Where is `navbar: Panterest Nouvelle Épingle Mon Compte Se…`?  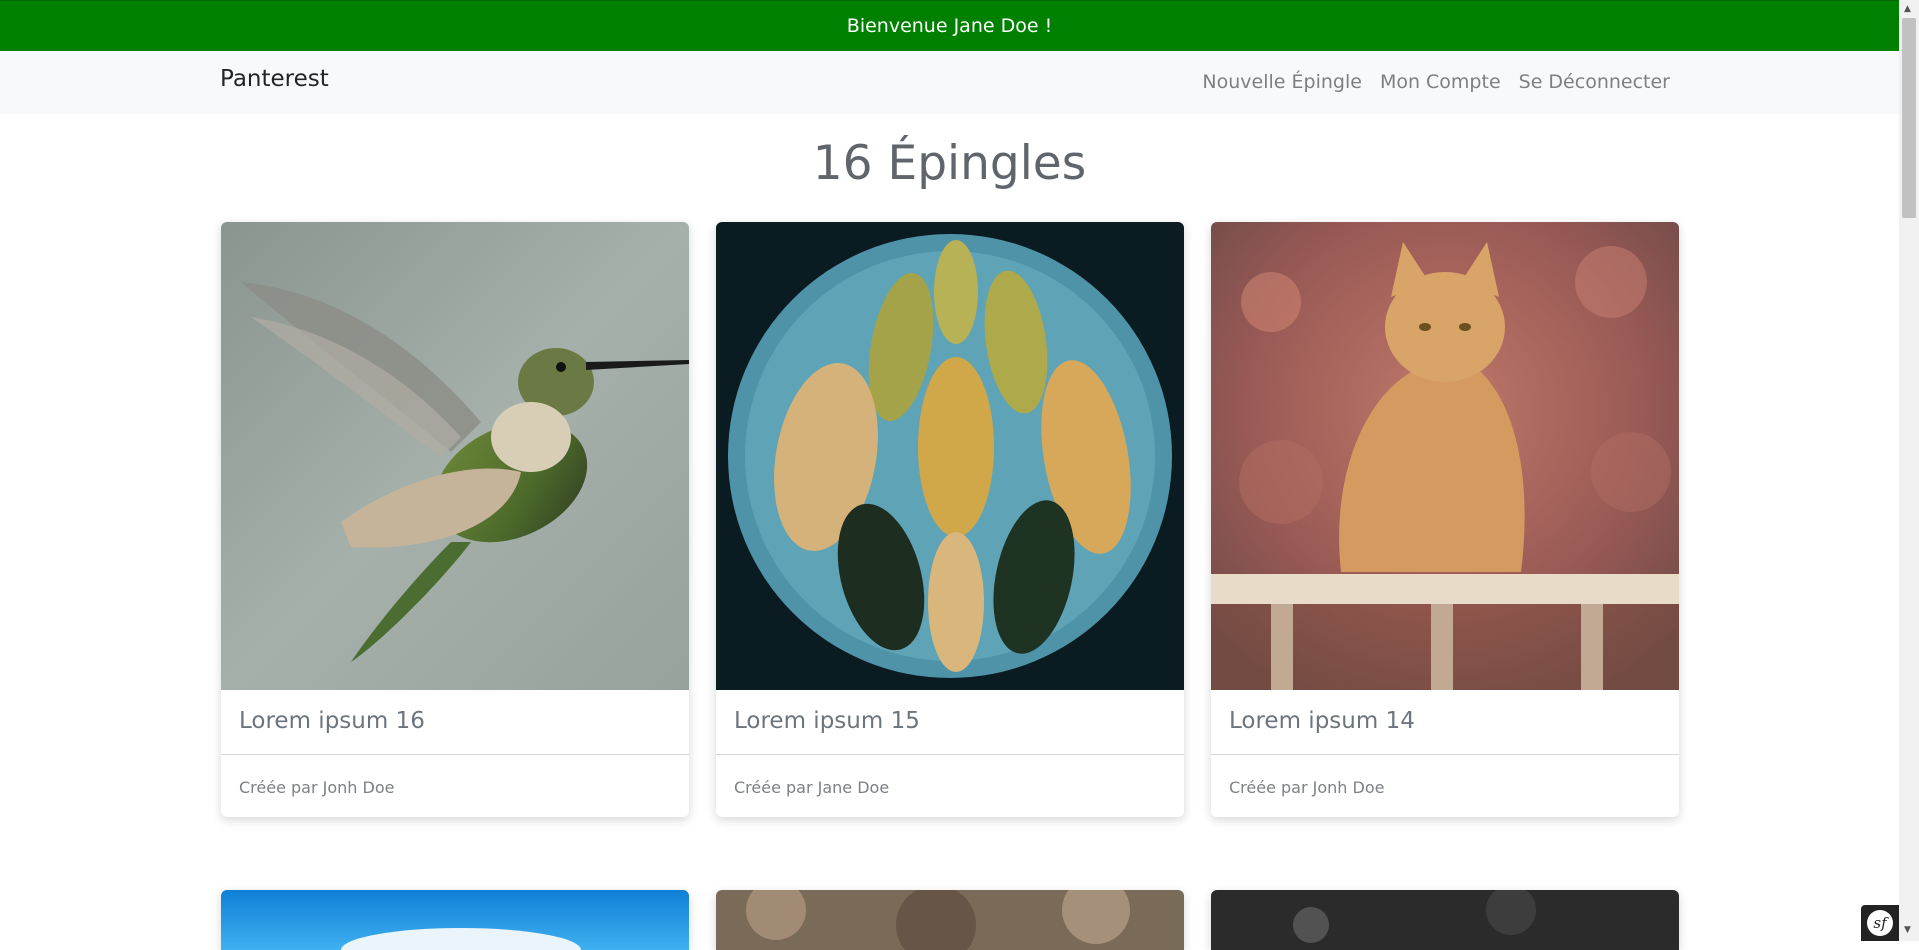
navbar: Panterest Nouvelle Épingle Mon Compte Se… is located at coordinates (949, 82).